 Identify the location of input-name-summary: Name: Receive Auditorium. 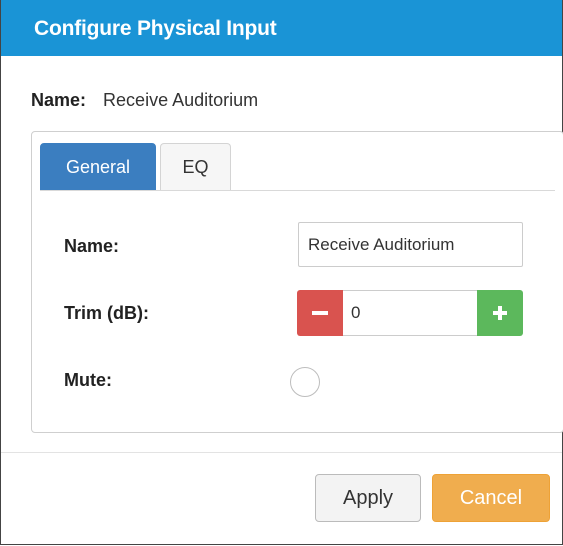
(144, 100).